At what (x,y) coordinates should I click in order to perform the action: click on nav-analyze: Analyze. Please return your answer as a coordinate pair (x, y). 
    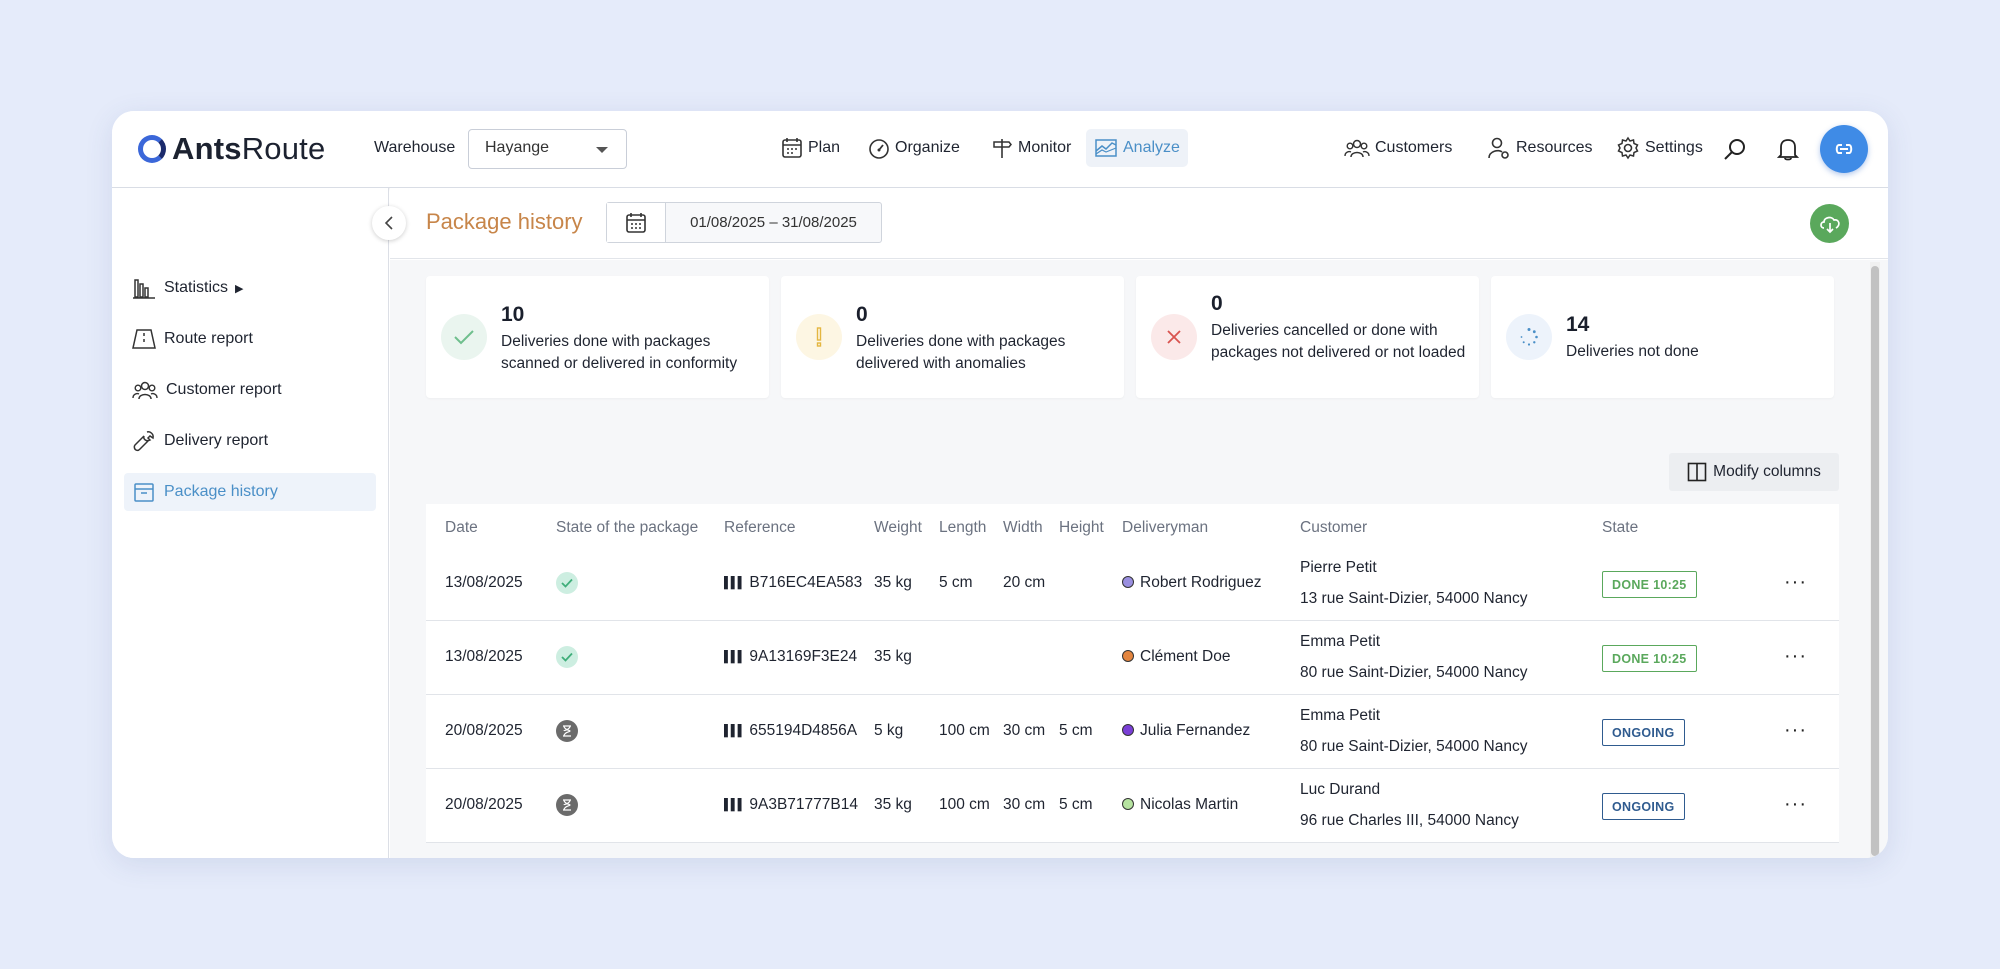
    Looking at the image, I should click on (1137, 148).